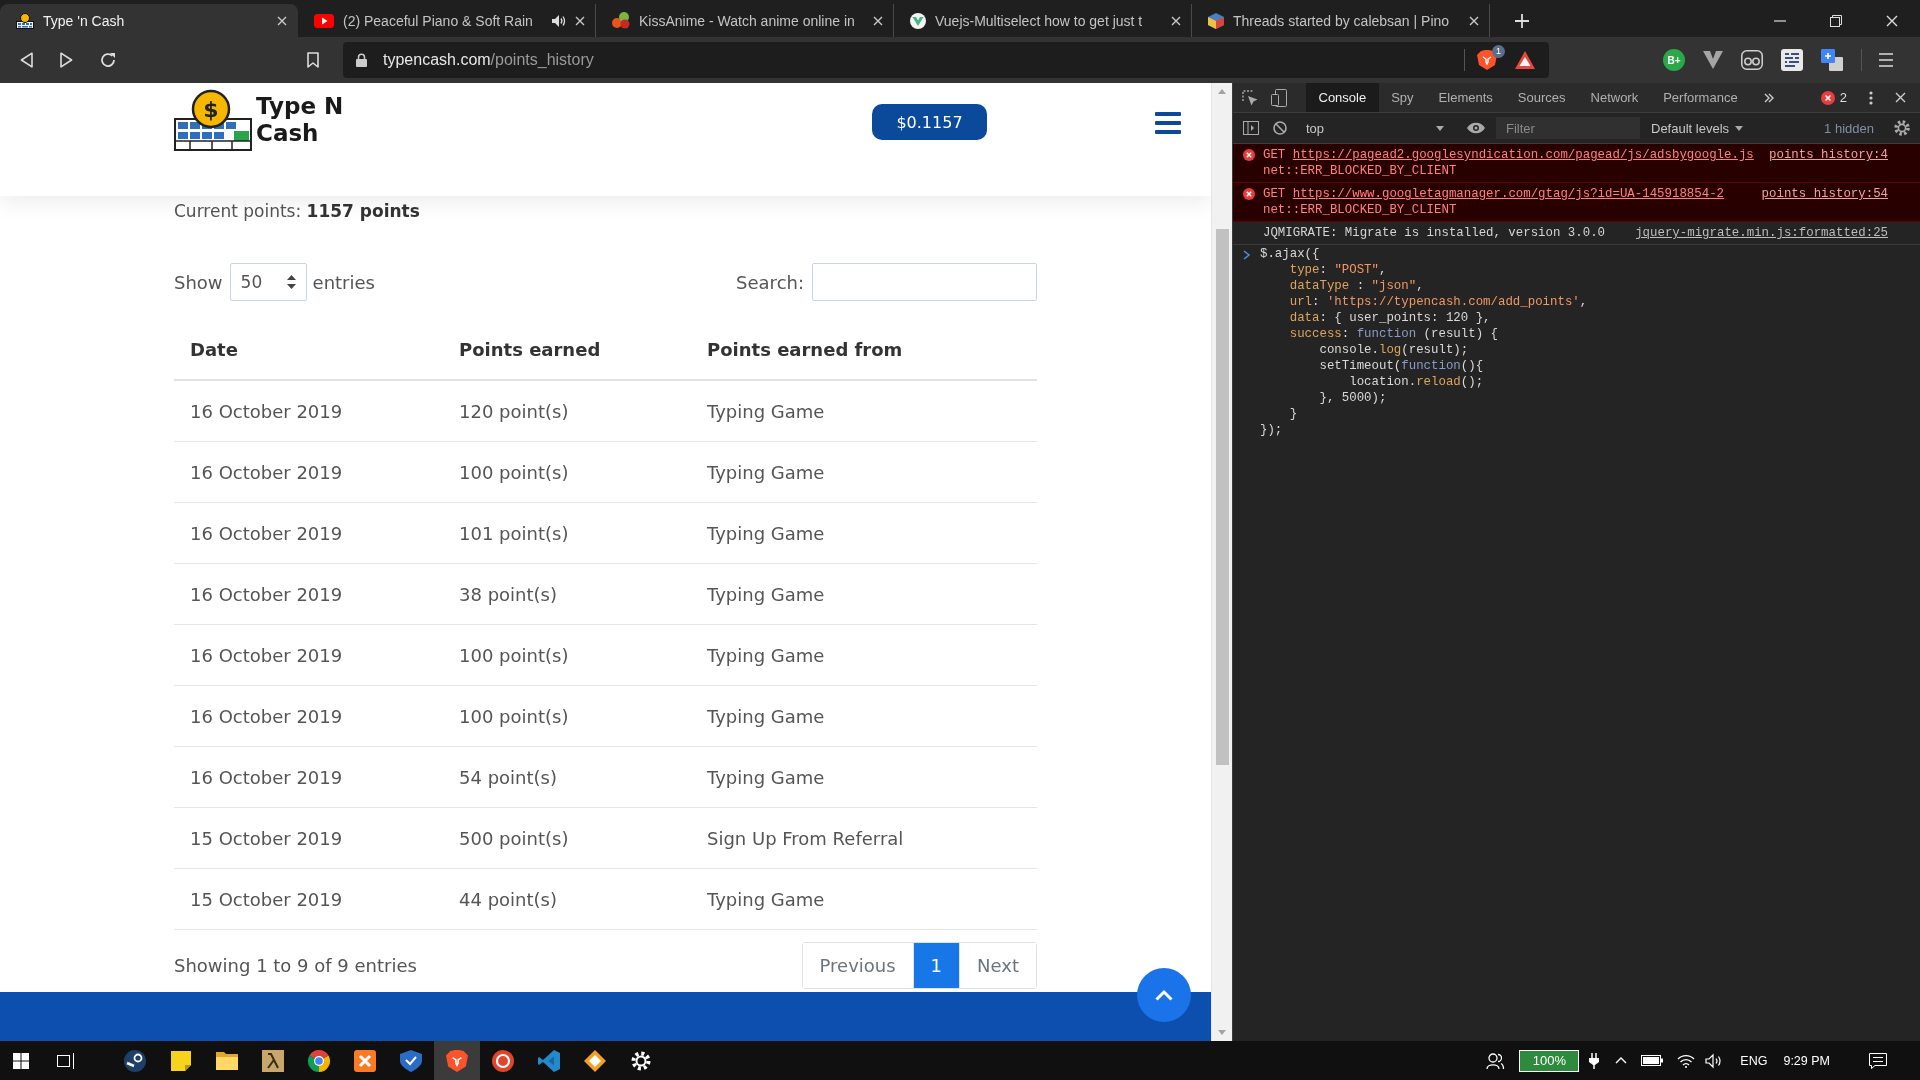 Image resolution: width=1920 pixels, height=1080 pixels. I want to click on table-cell: 100 point(s), so click(567, 716).